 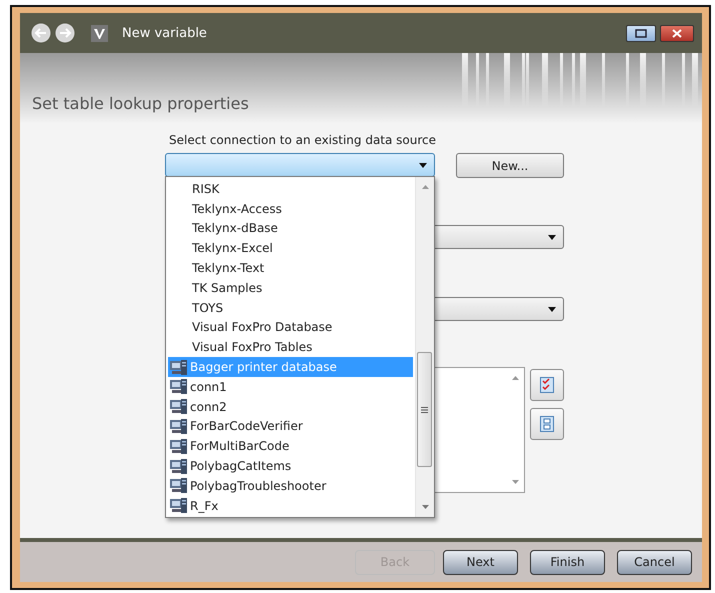 I want to click on dropdown-option: ForMultiBarCode, so click(x=290, y=446).